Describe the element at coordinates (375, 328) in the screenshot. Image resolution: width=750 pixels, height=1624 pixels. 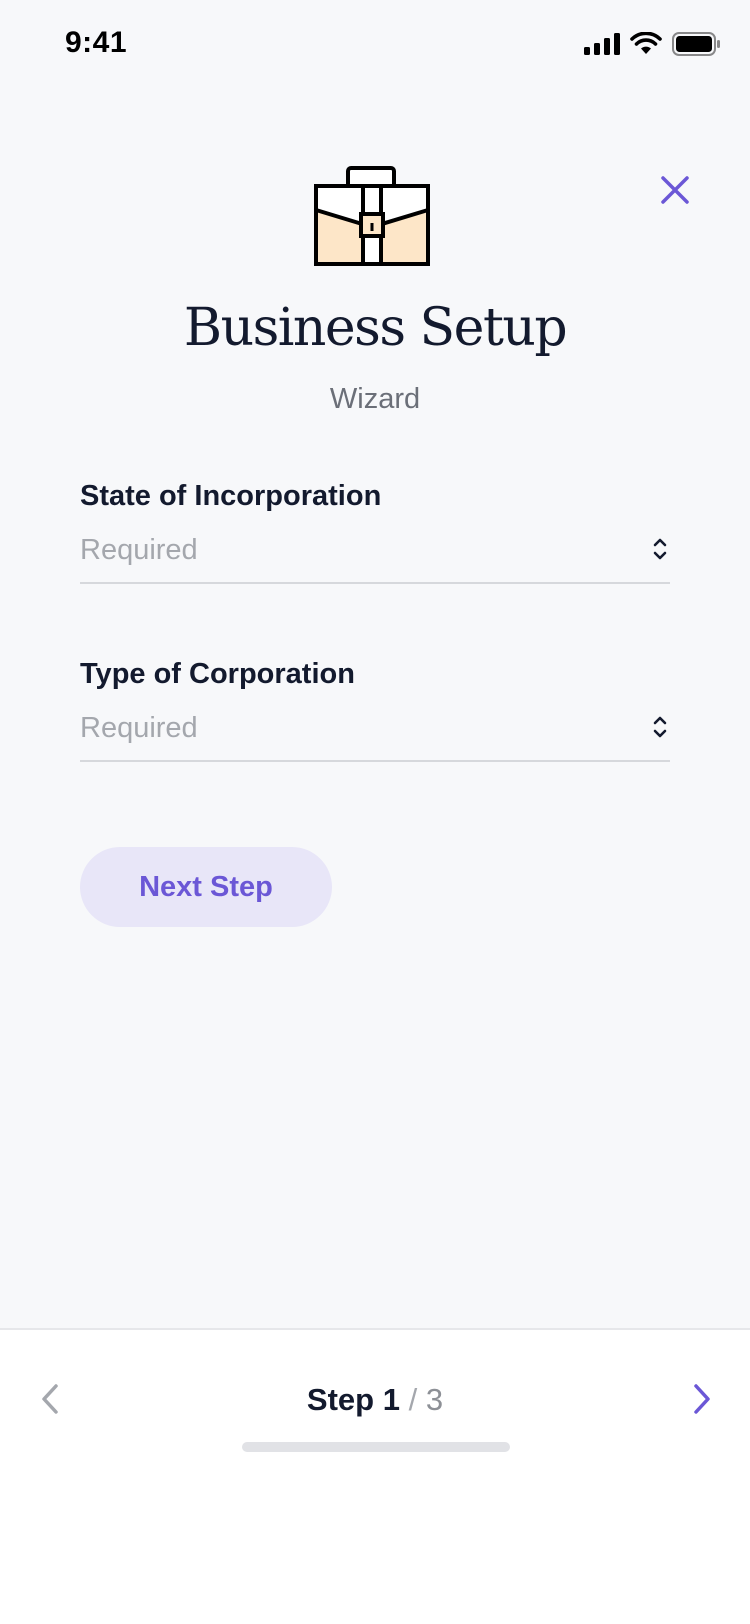
I see `page-title: Business Setup` at that location.